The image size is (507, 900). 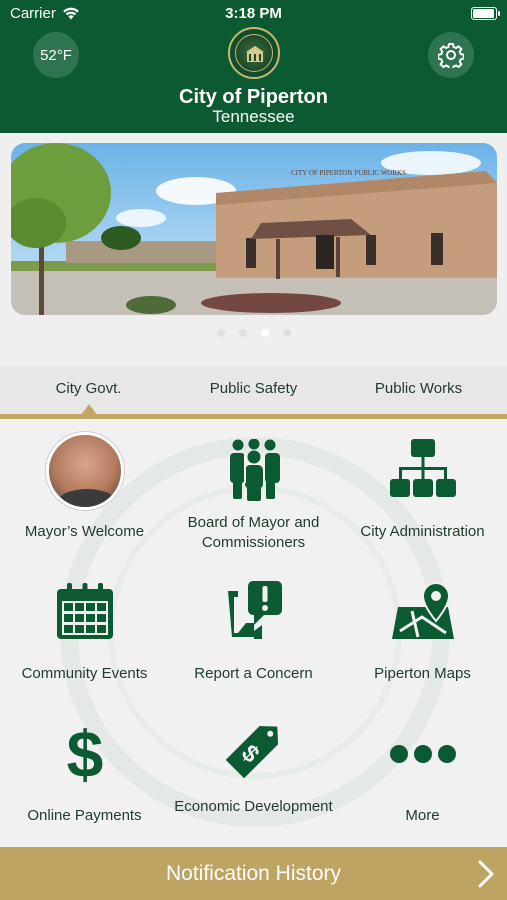 I want to click on grid-item-label: Report a Concern, so click(x=253, y=673).